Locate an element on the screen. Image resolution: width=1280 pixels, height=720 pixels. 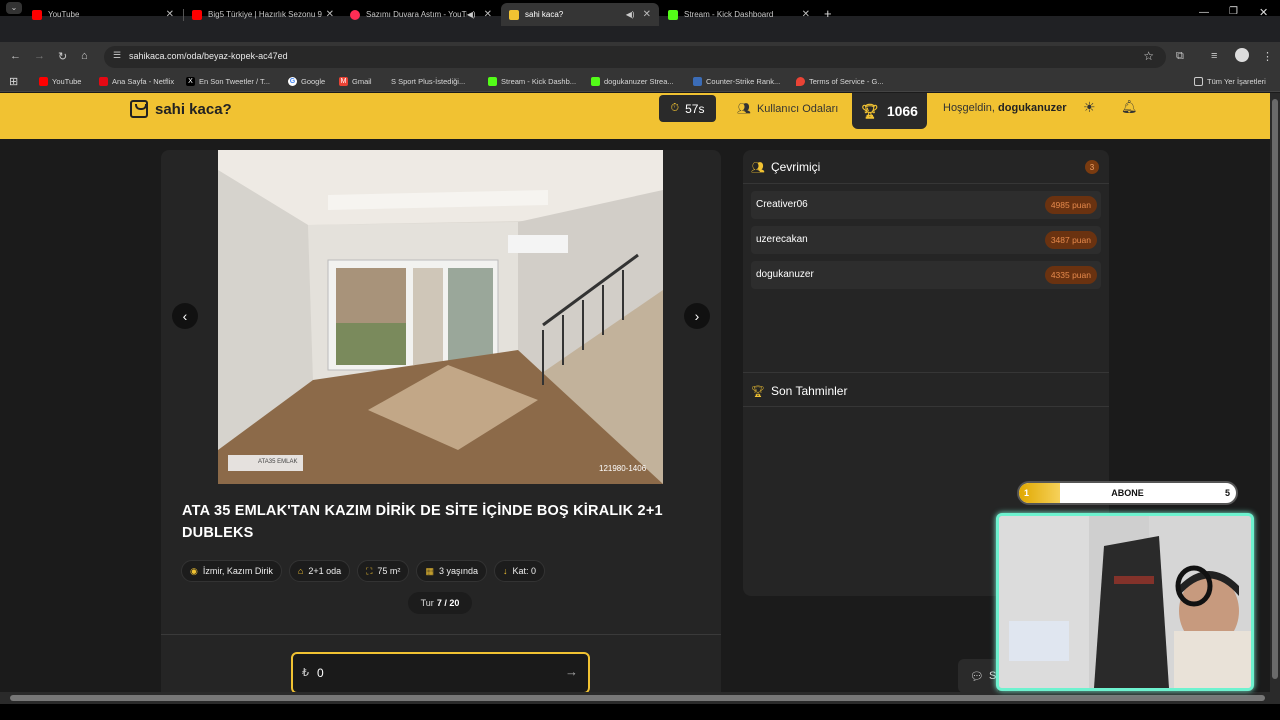
submit-arrow-icon: → is located at coordinates (571, 671).